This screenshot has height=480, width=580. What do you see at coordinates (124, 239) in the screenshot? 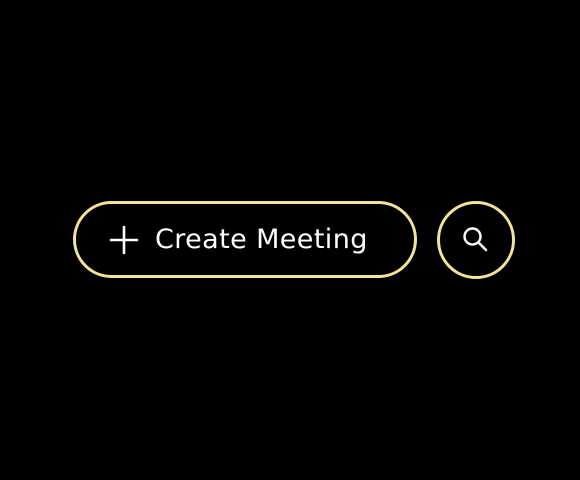
I see `plus-icon` at bounding box center [124, 239].